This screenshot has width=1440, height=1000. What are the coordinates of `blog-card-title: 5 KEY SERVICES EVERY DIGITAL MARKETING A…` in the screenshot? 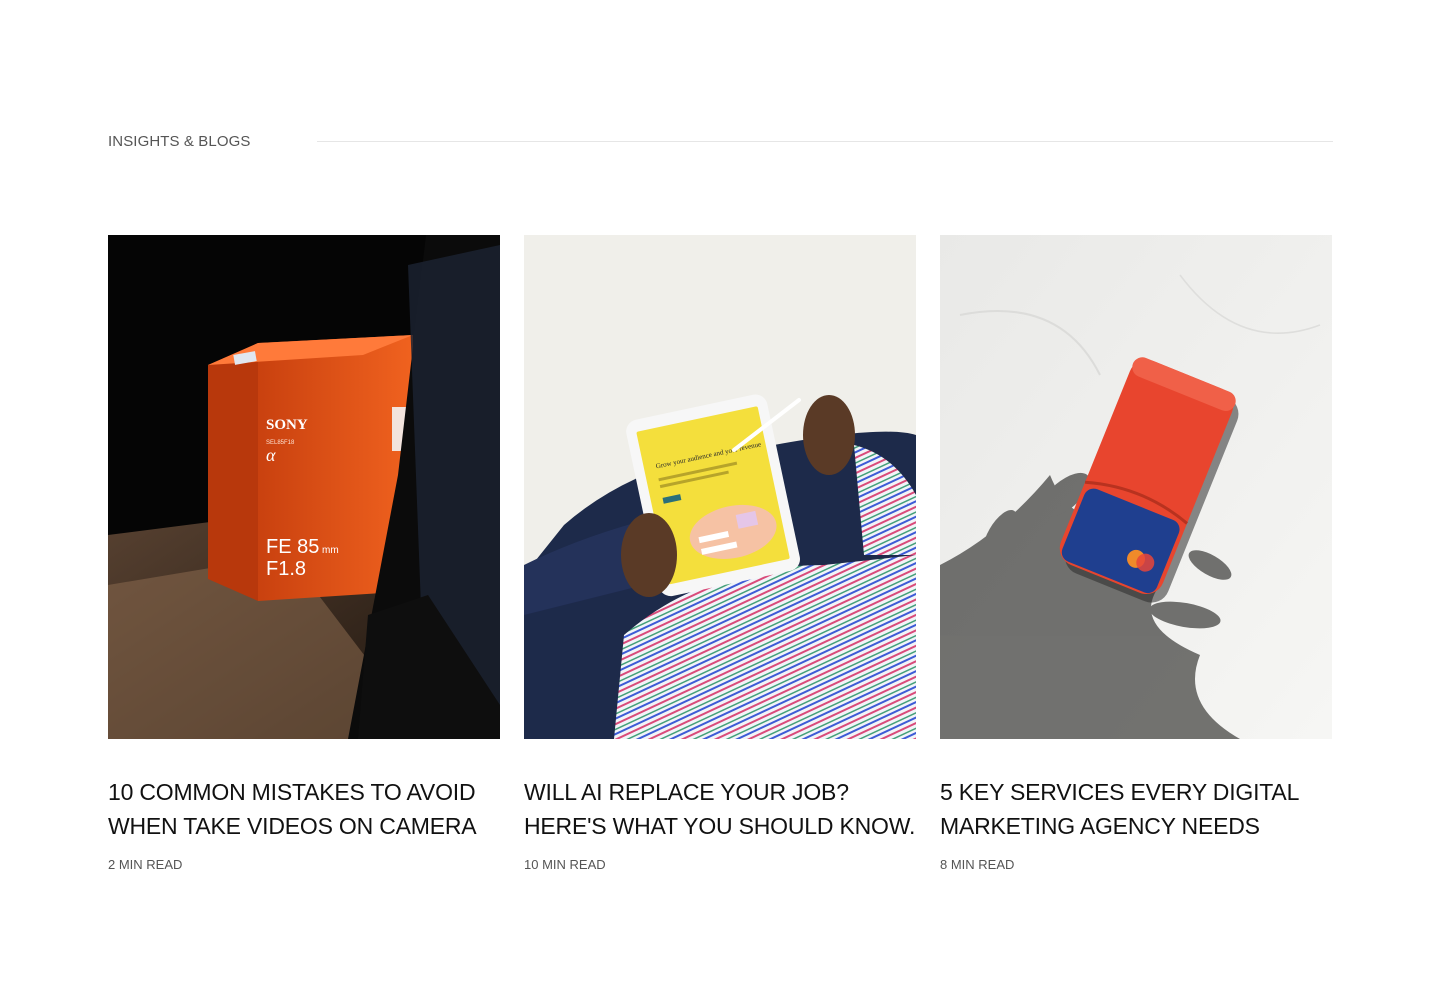 It's located at (1136, 809).